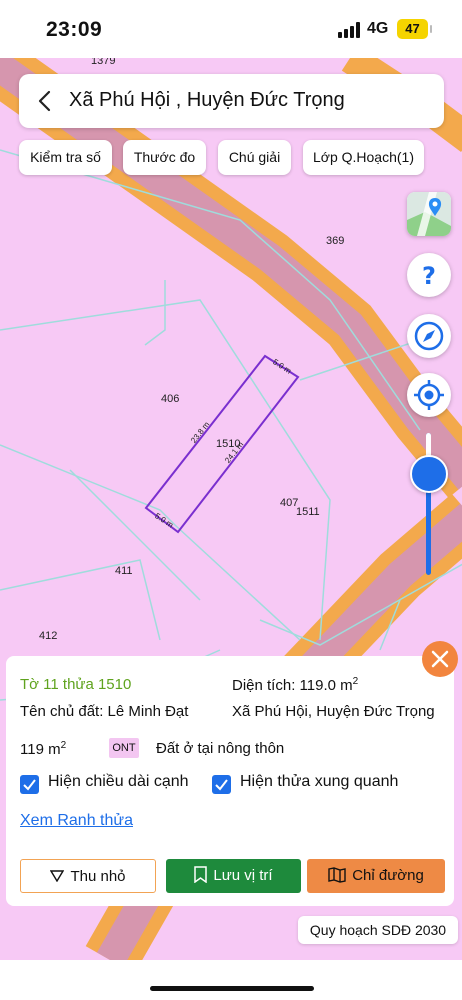 The width and height of the screenshot is (462, 1000). I want to click on chip-legend: Chú giải, so click(254, 157).